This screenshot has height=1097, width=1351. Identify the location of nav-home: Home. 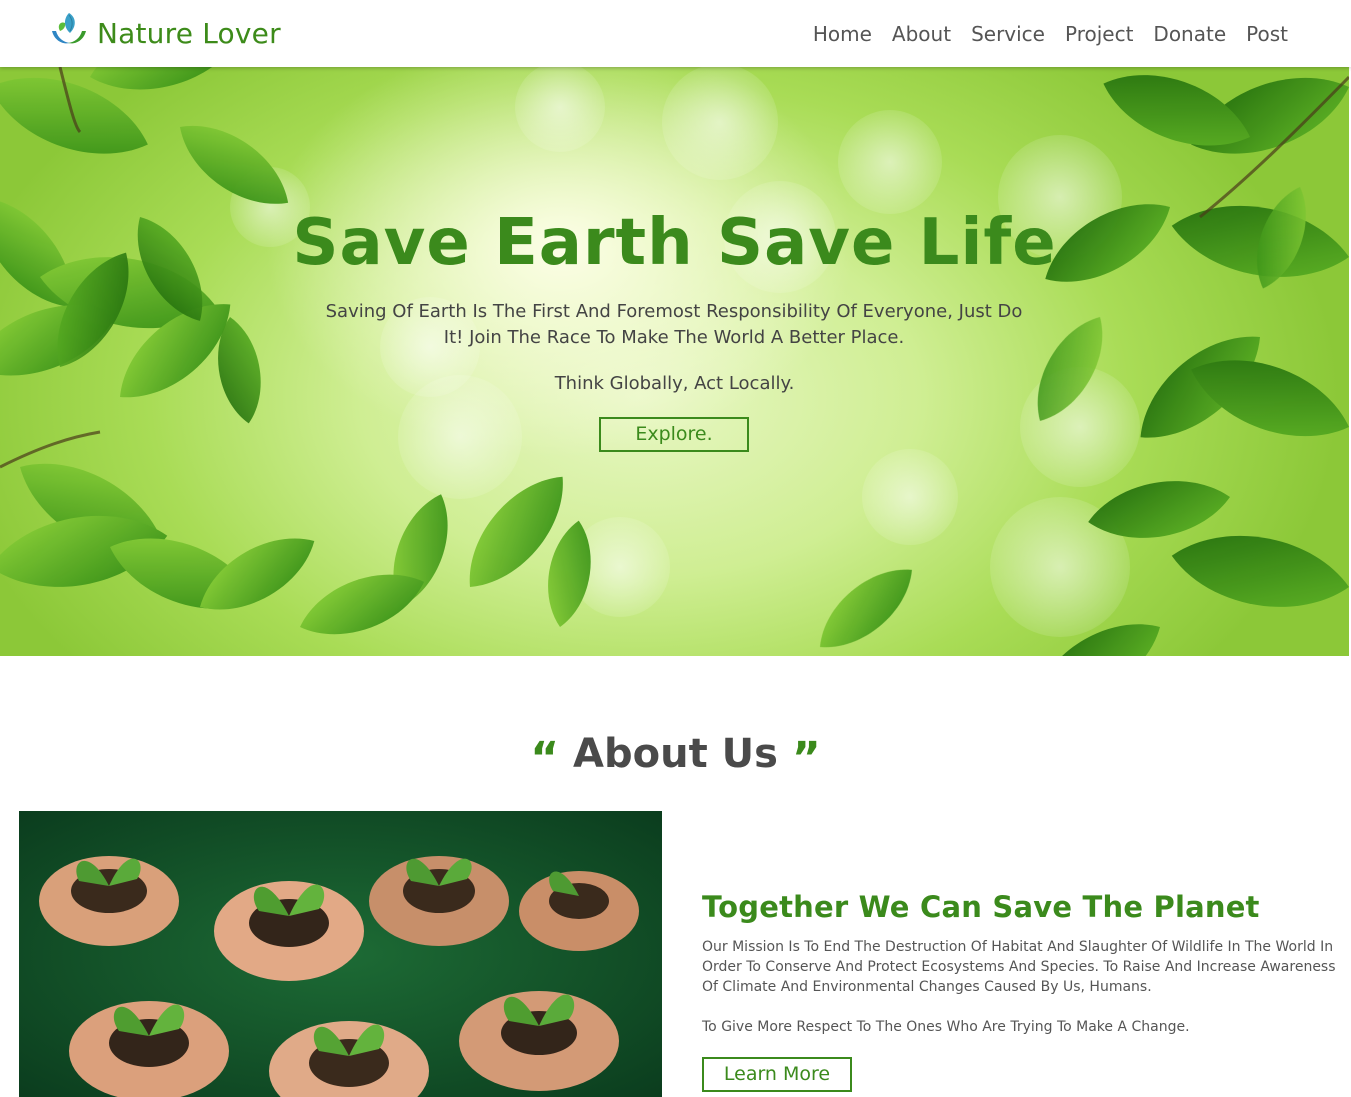
(842, 34).